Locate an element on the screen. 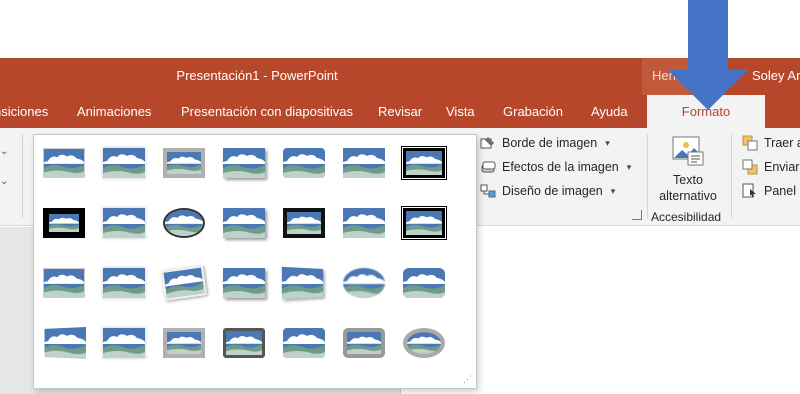  picture-effects-icon is located at coordinates (488, 167).